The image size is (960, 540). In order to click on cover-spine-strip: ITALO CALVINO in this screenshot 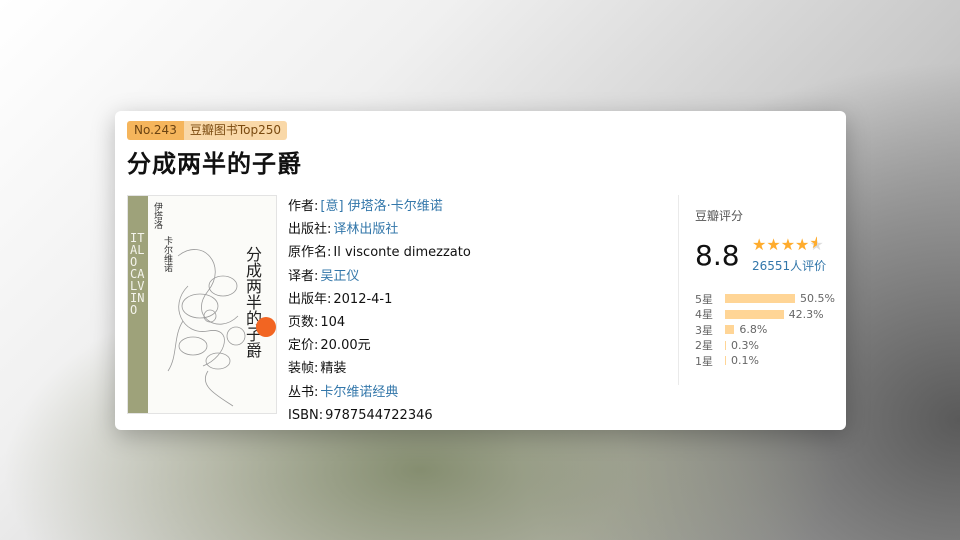, I will do `click(138, 304)`.